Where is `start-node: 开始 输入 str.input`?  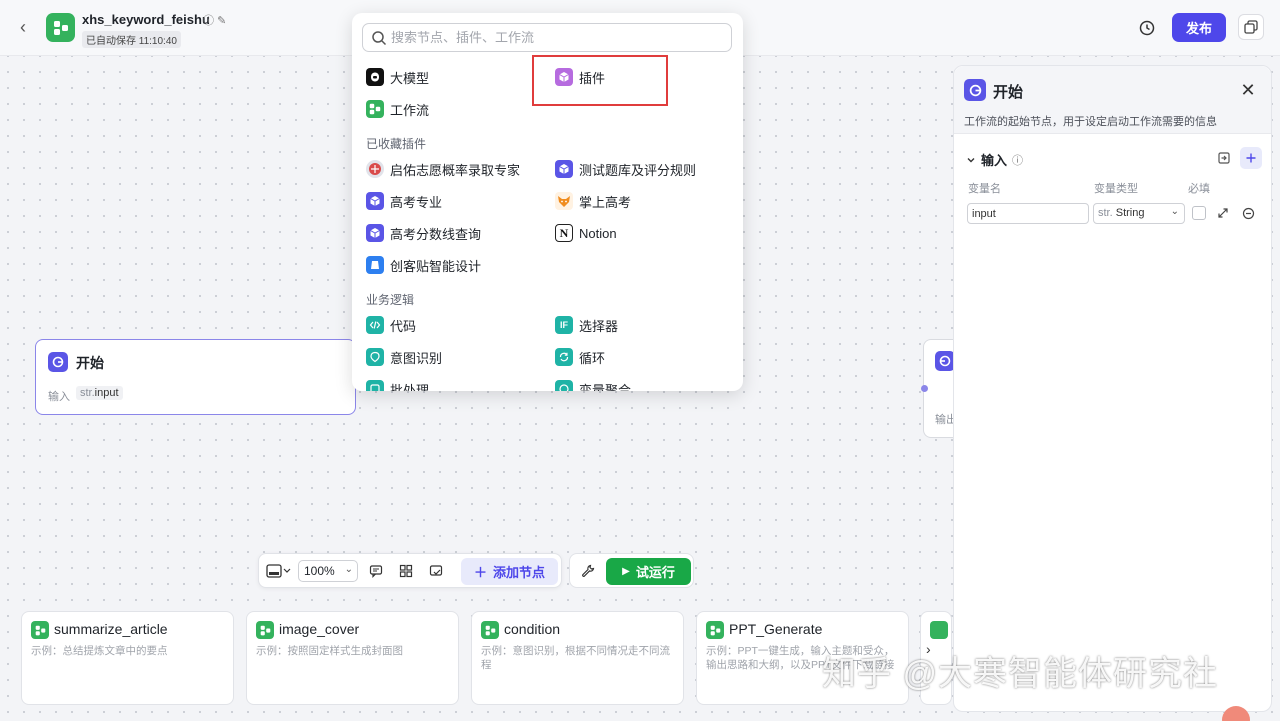 start-node: 开始 输入 str.input is located at coordinates (195, 377).